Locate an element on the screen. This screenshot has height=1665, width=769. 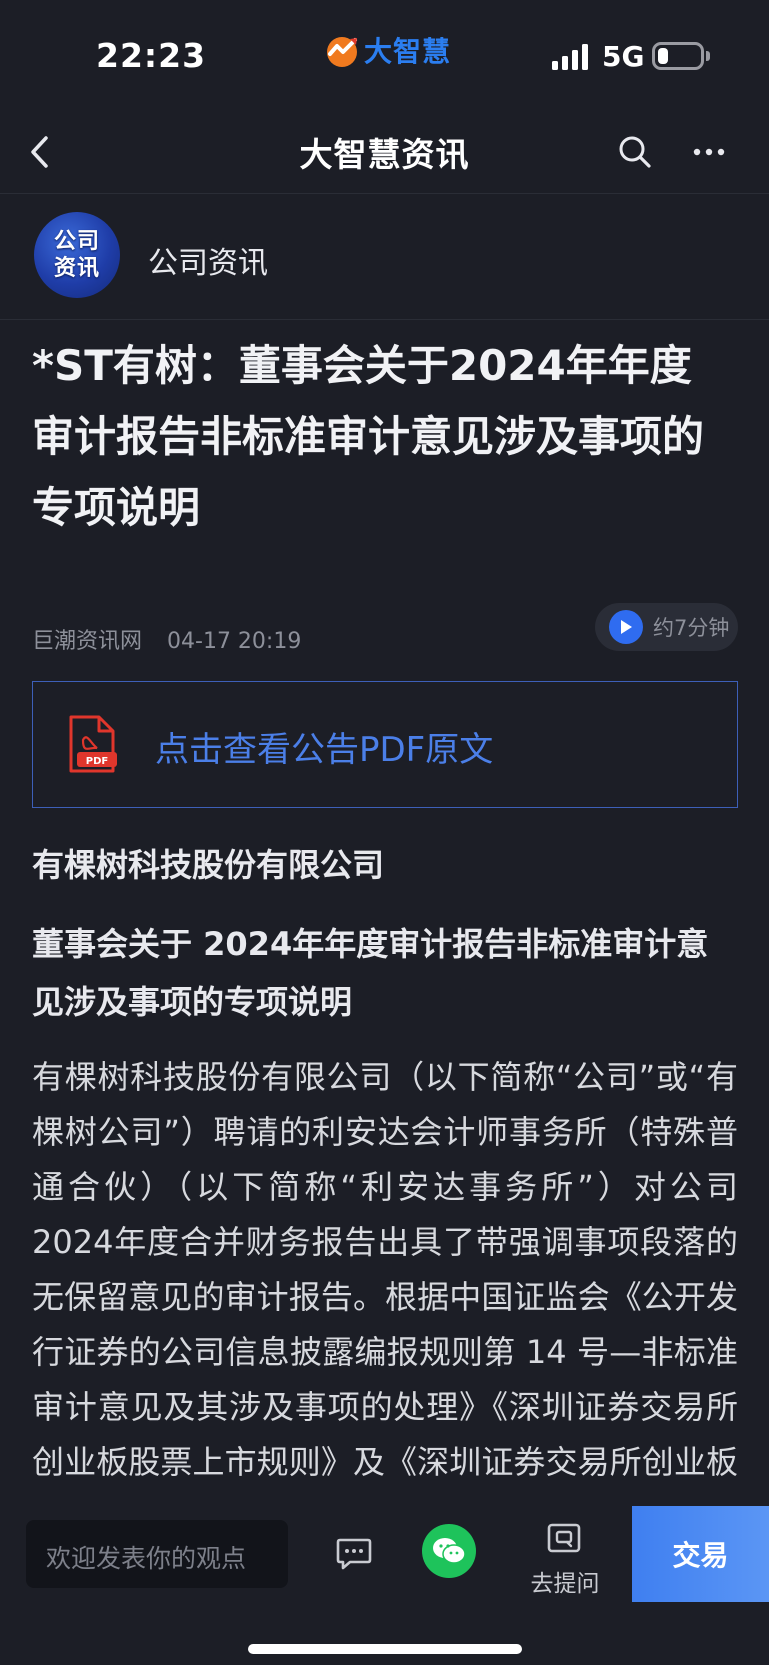
ask-label: 去提问 is located at coordinates (565, 1584).